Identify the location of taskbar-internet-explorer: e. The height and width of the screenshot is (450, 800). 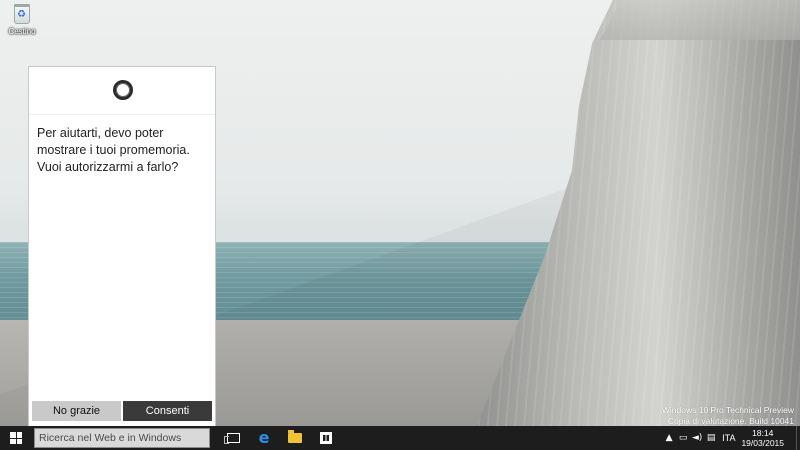
(264, 438).